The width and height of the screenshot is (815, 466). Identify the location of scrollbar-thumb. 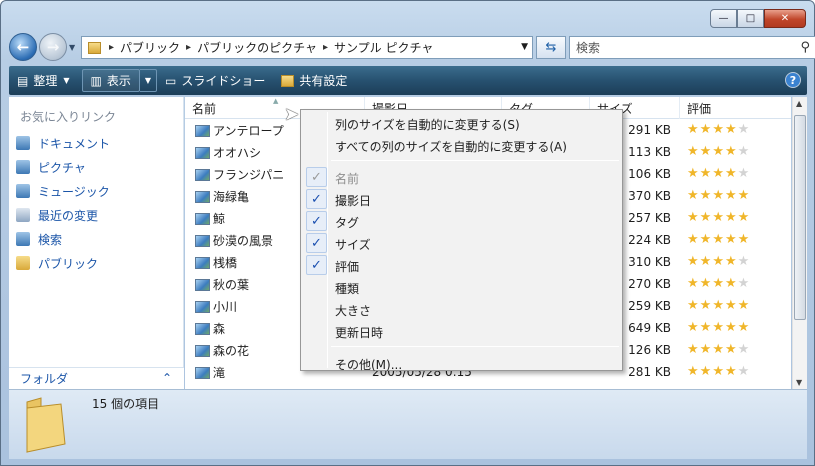
(800, 217).